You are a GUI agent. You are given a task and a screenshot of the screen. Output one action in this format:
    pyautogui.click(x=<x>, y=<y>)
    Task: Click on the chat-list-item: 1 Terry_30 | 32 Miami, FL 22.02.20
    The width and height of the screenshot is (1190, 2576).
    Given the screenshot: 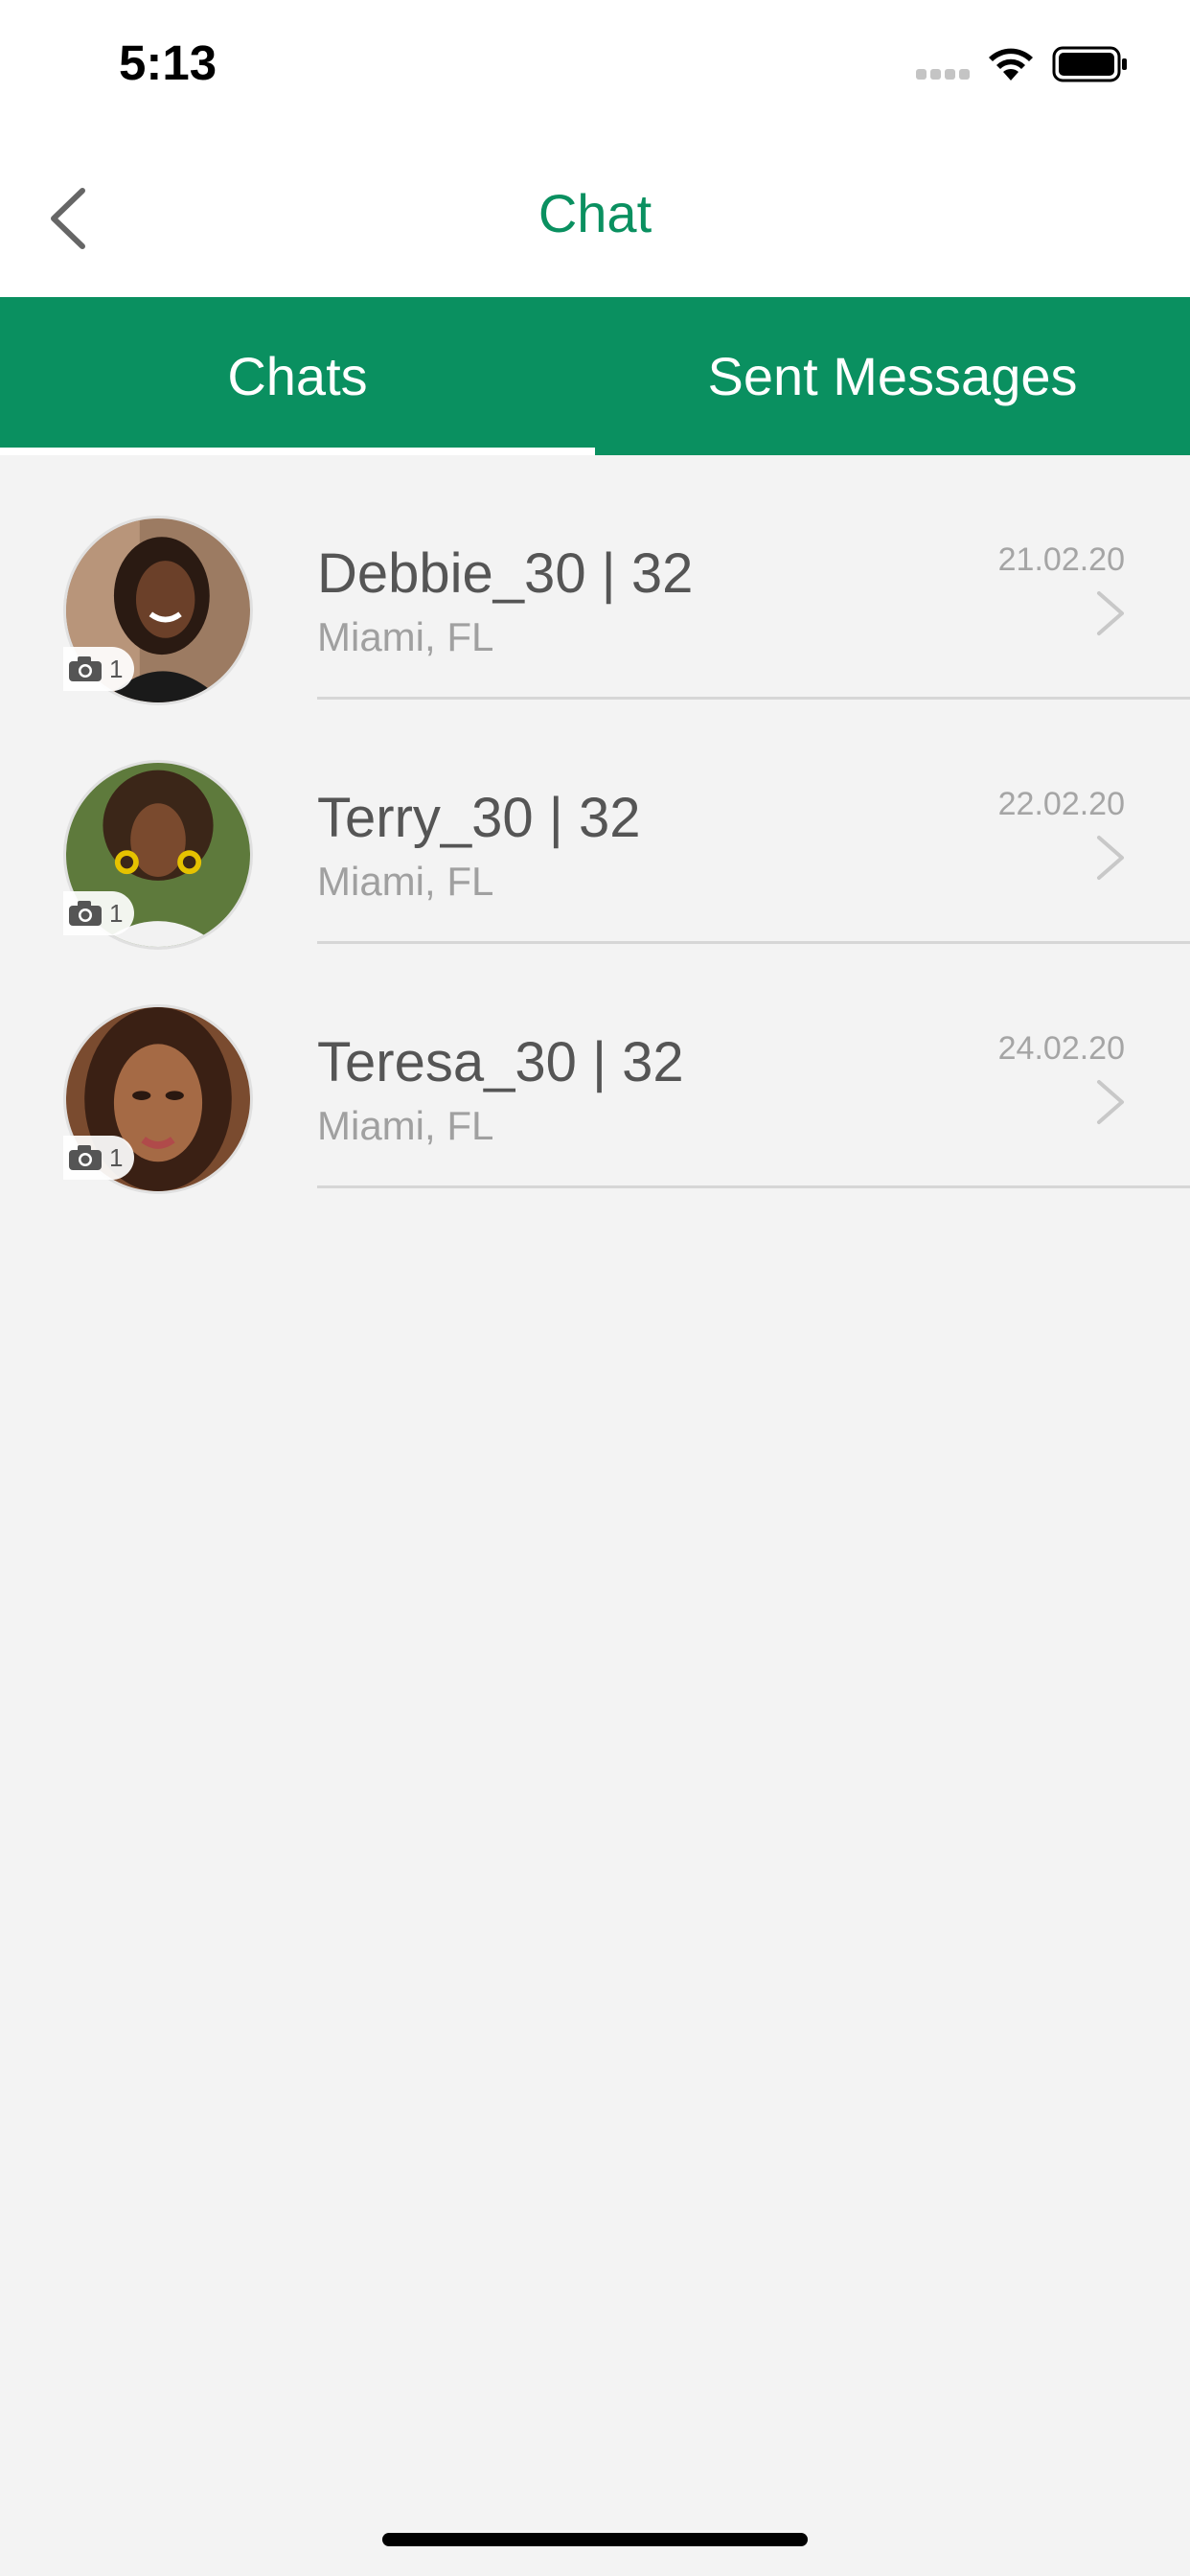 What is the action you would take?
    pyautogui.click(x=595, y=825)
    